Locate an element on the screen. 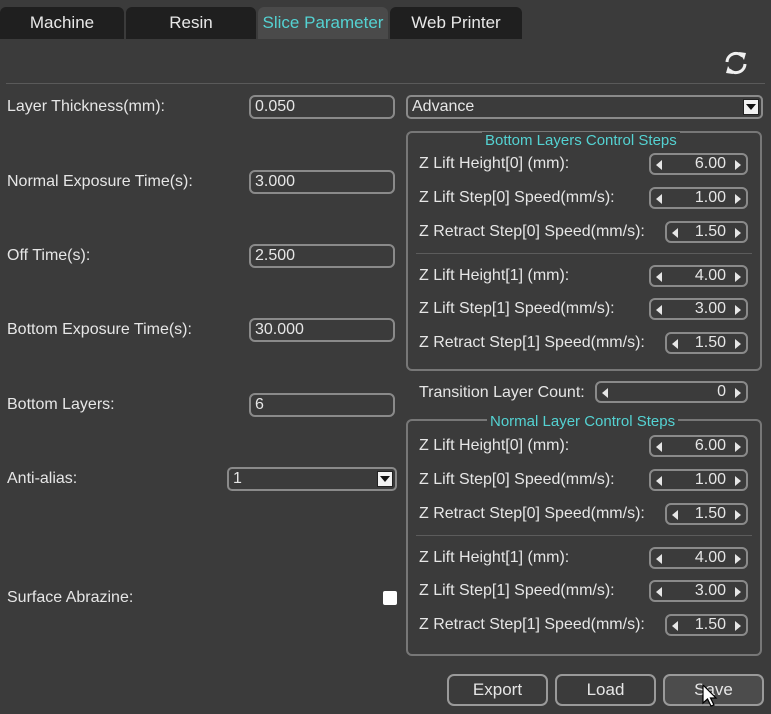 The height and width of the screenshot is (714, 771). normal-exposure-label: Normal Exposure Time(s): is located at coordinates (100, 181).